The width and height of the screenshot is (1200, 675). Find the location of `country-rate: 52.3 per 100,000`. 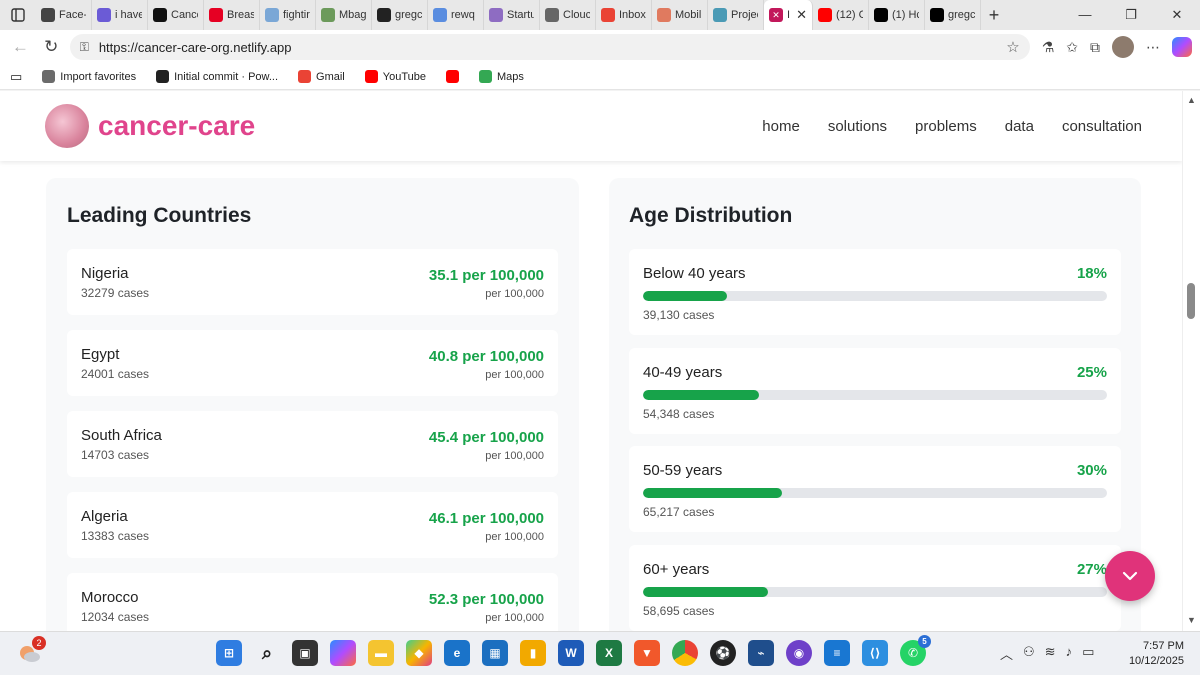

country-rate: 52.3 per 100,000 is located at coordinates (486, 599).